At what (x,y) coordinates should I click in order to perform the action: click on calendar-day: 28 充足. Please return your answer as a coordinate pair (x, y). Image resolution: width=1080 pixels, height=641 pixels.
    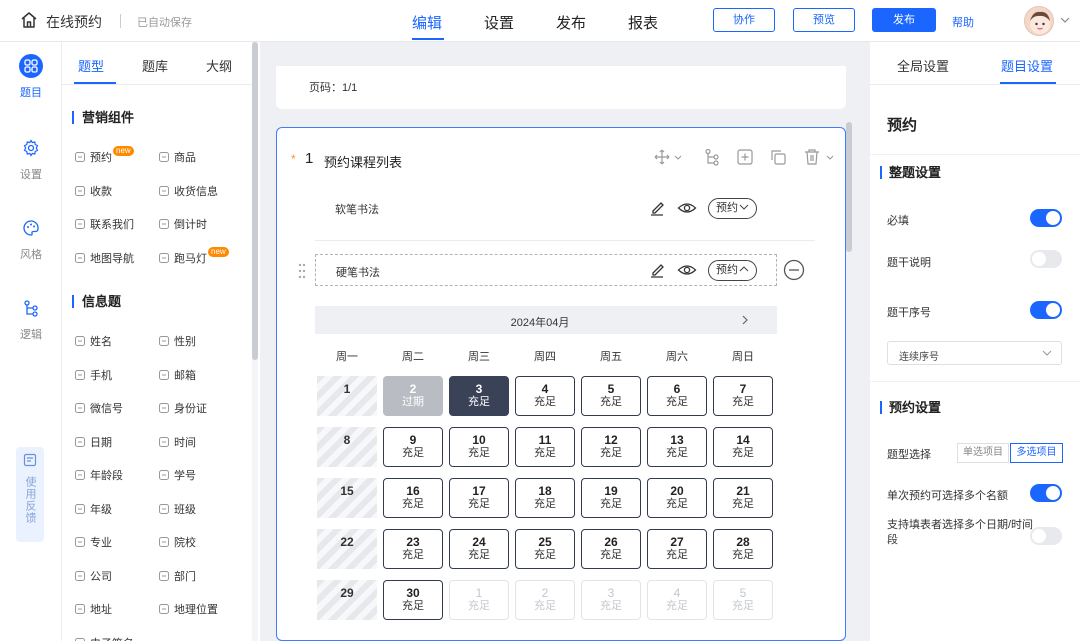
    Looking at the image, I should click on (743, 549).